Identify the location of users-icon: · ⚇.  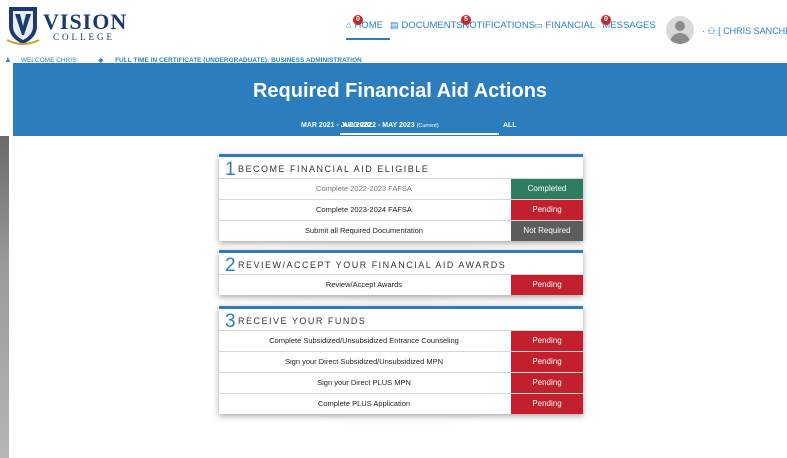
(709, 31).